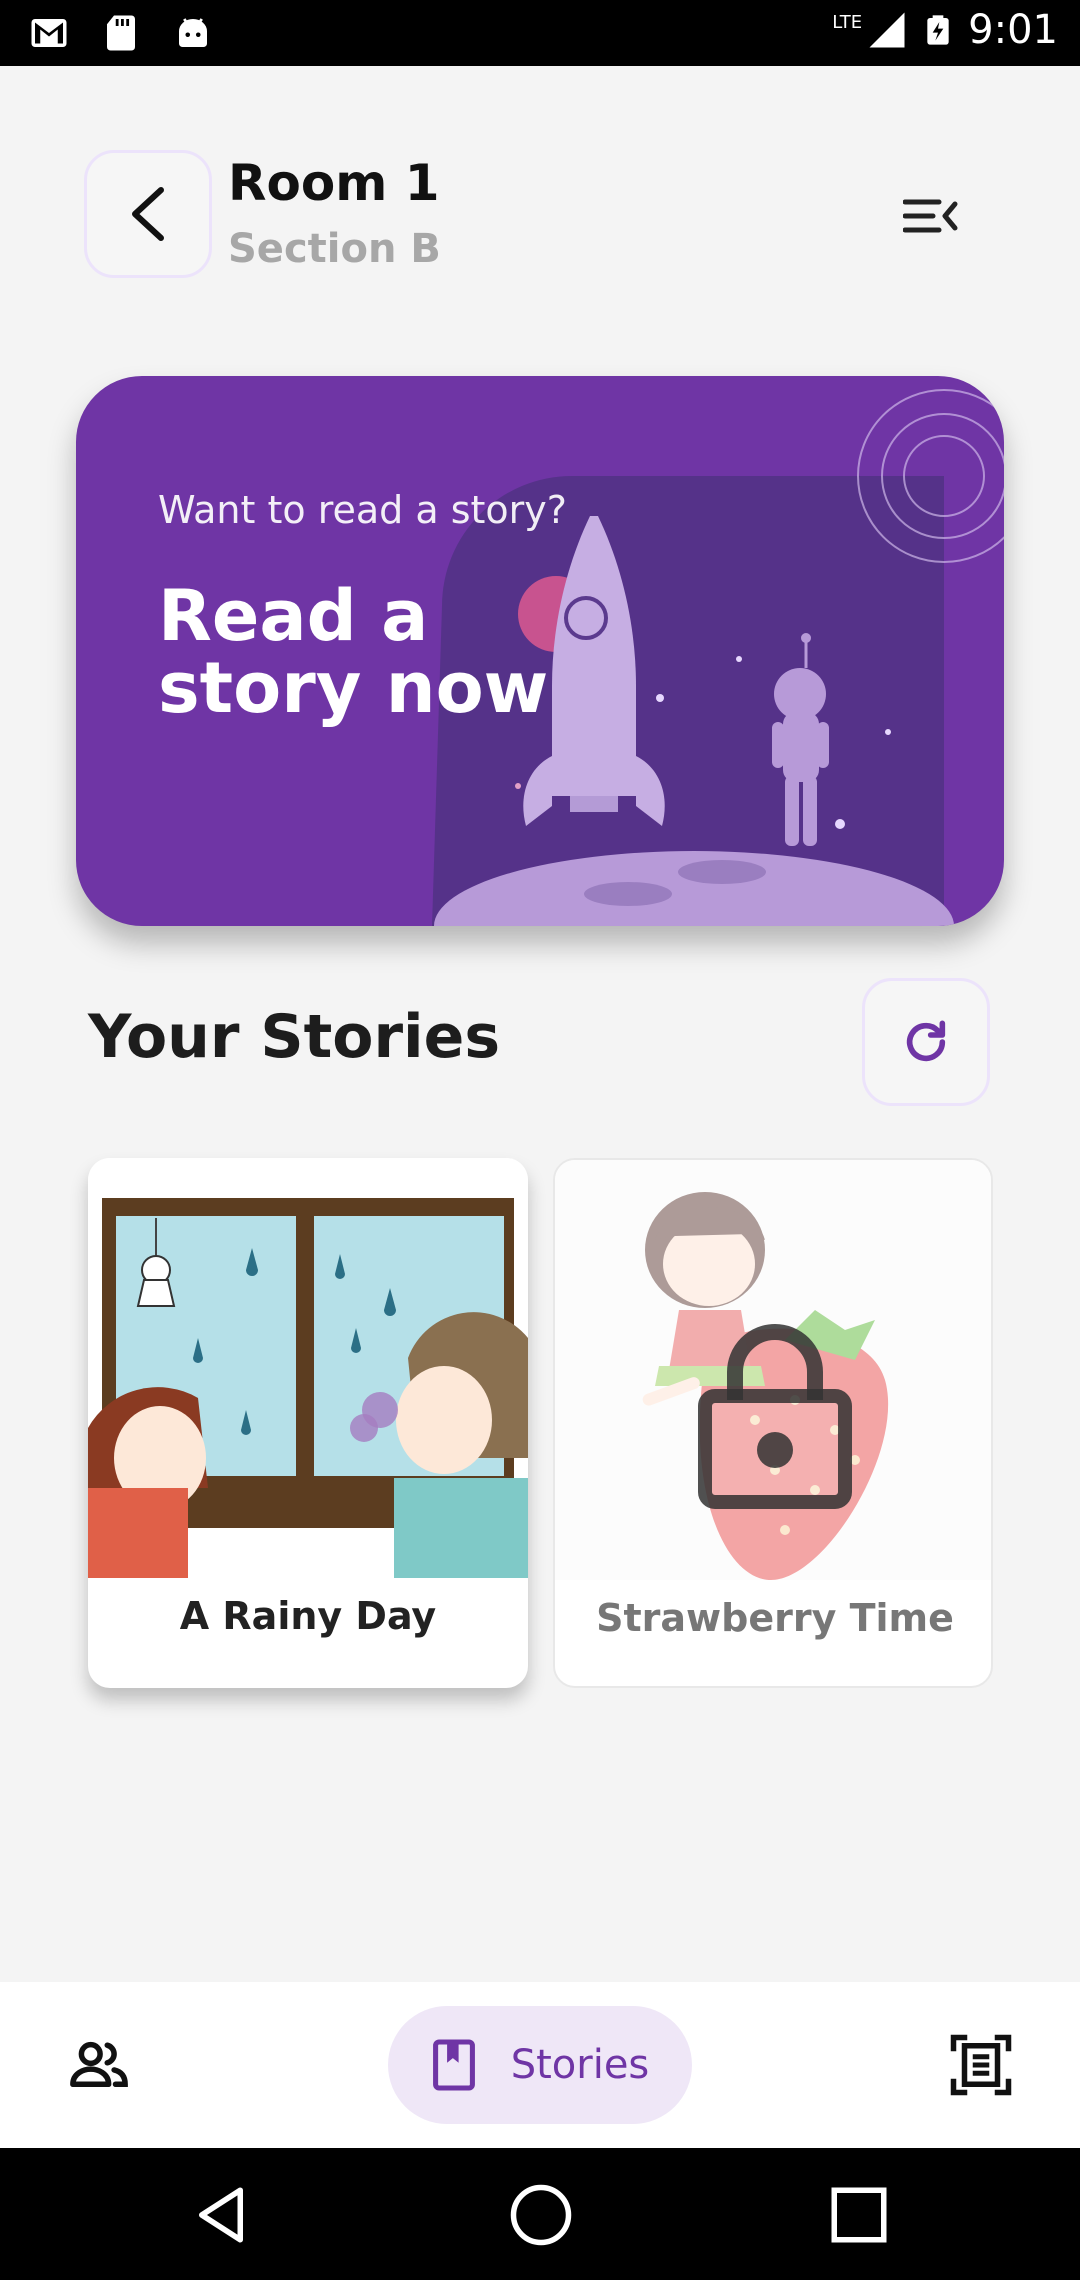 The width and height of the screenshot is (1080, 2280). Describe the element at coordinates (193, 32) in the screenshot. I see `android-icon` at that location.